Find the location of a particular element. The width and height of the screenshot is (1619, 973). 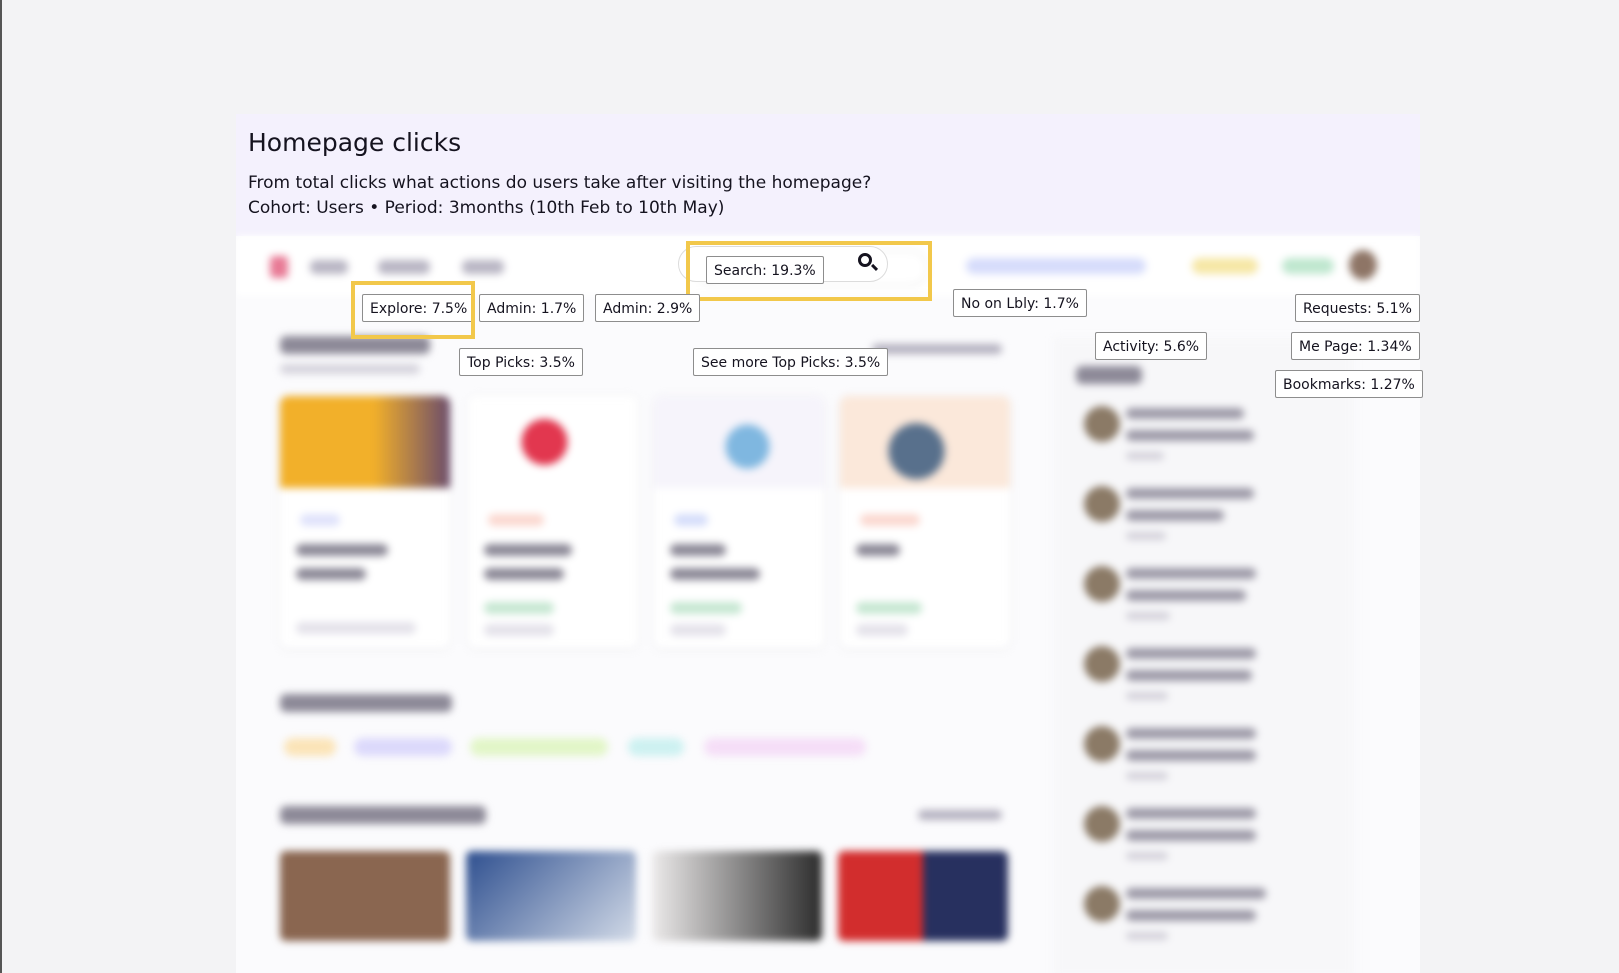

nav-home is located at coordinates (329, 267).